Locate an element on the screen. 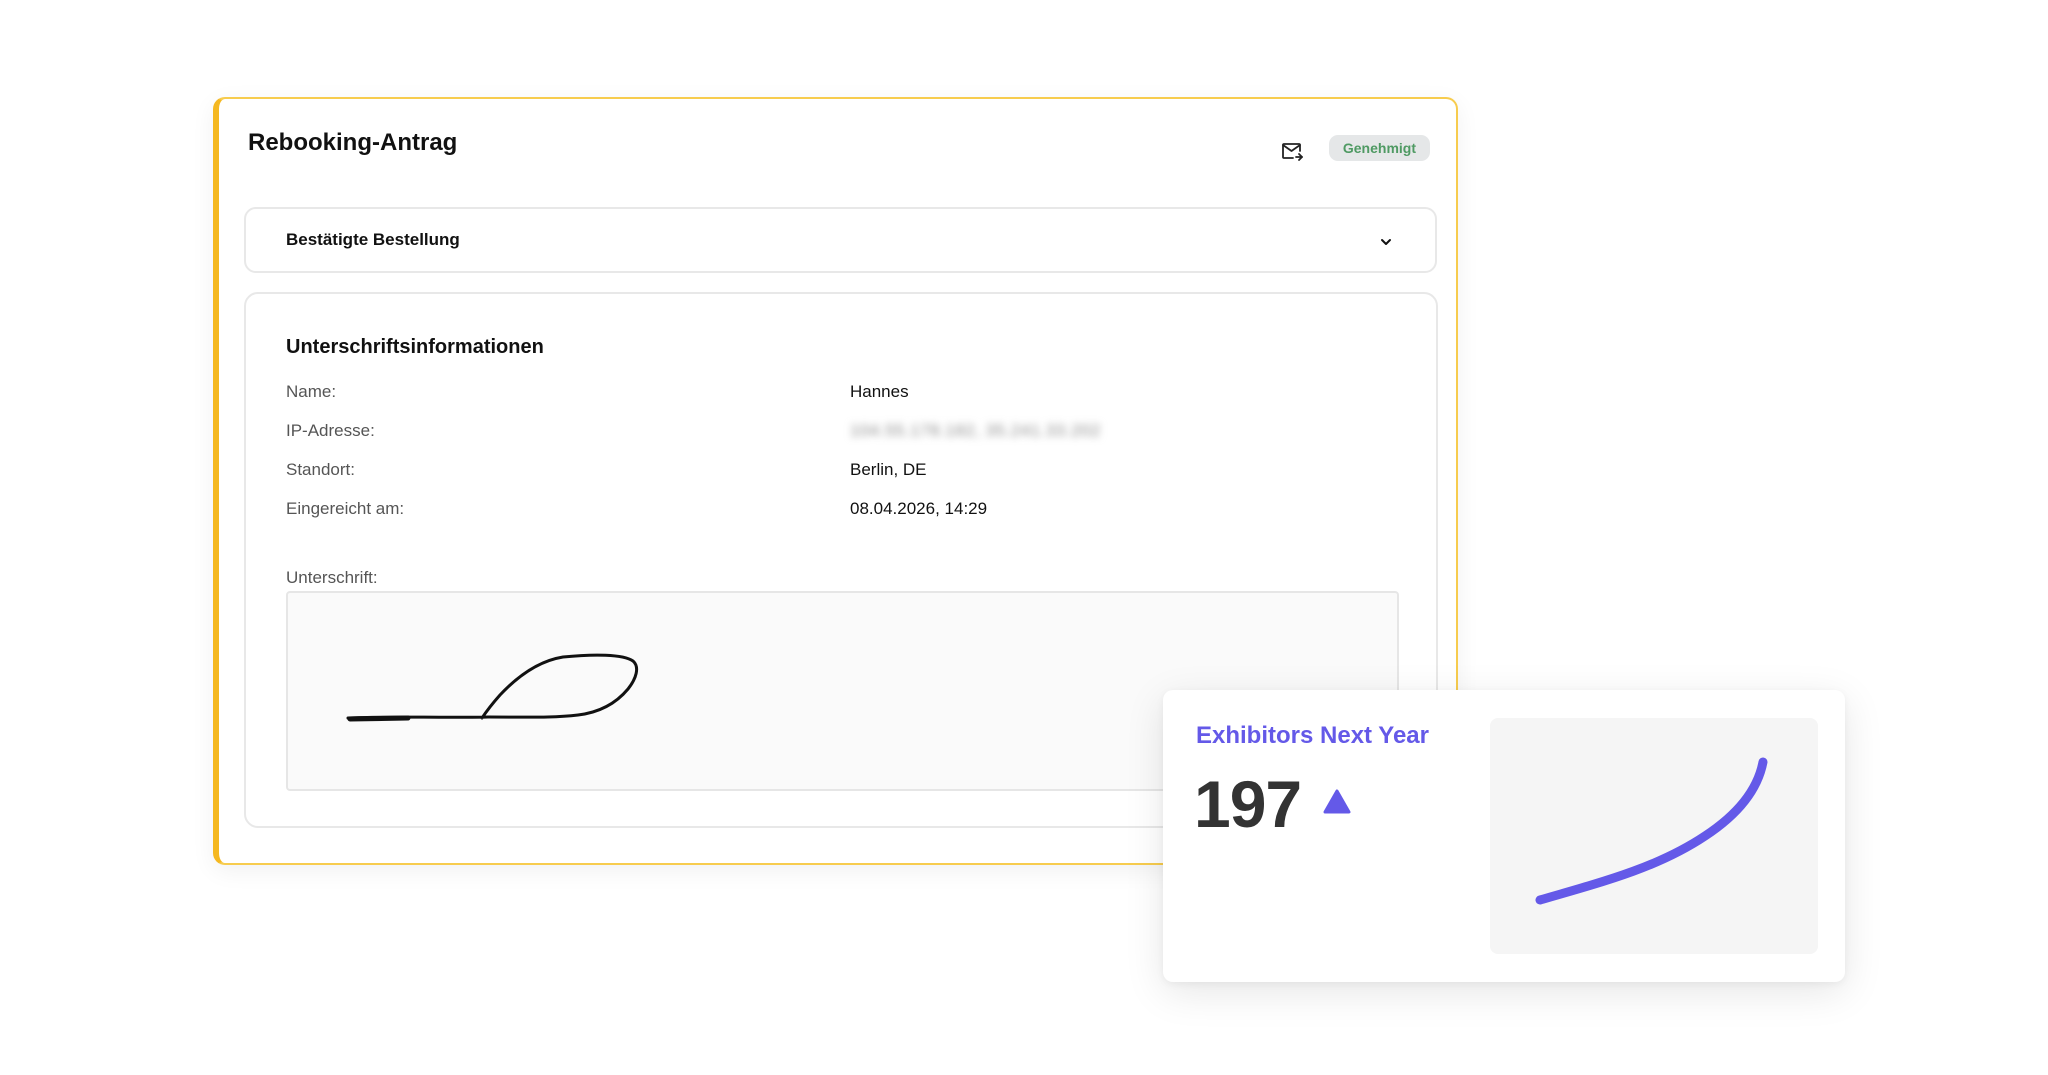  mail-send-icon is located at coordinates (1292, 151).